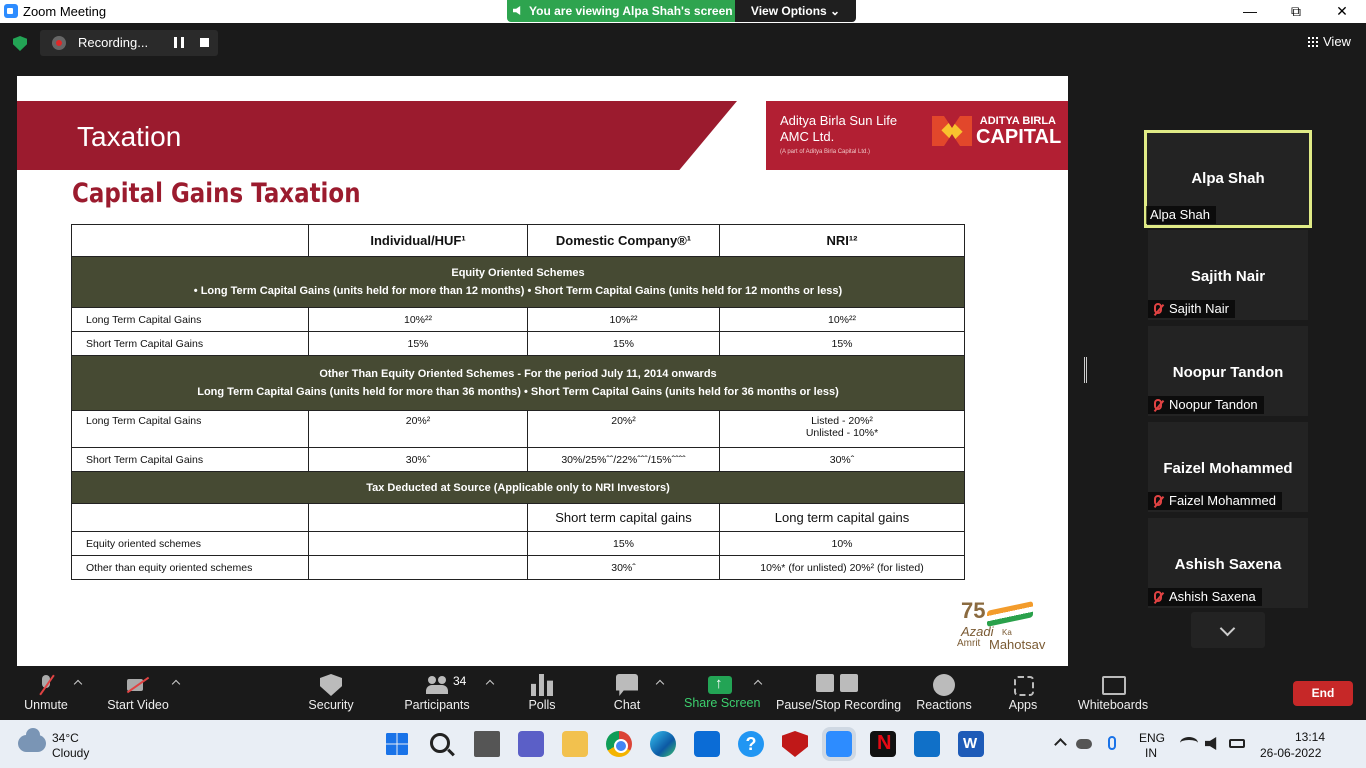 This screenshot has width=1366, height=768. Describe the element at coordinates (1237, 743) in the screenshot. I see `battery-icon` at that location.